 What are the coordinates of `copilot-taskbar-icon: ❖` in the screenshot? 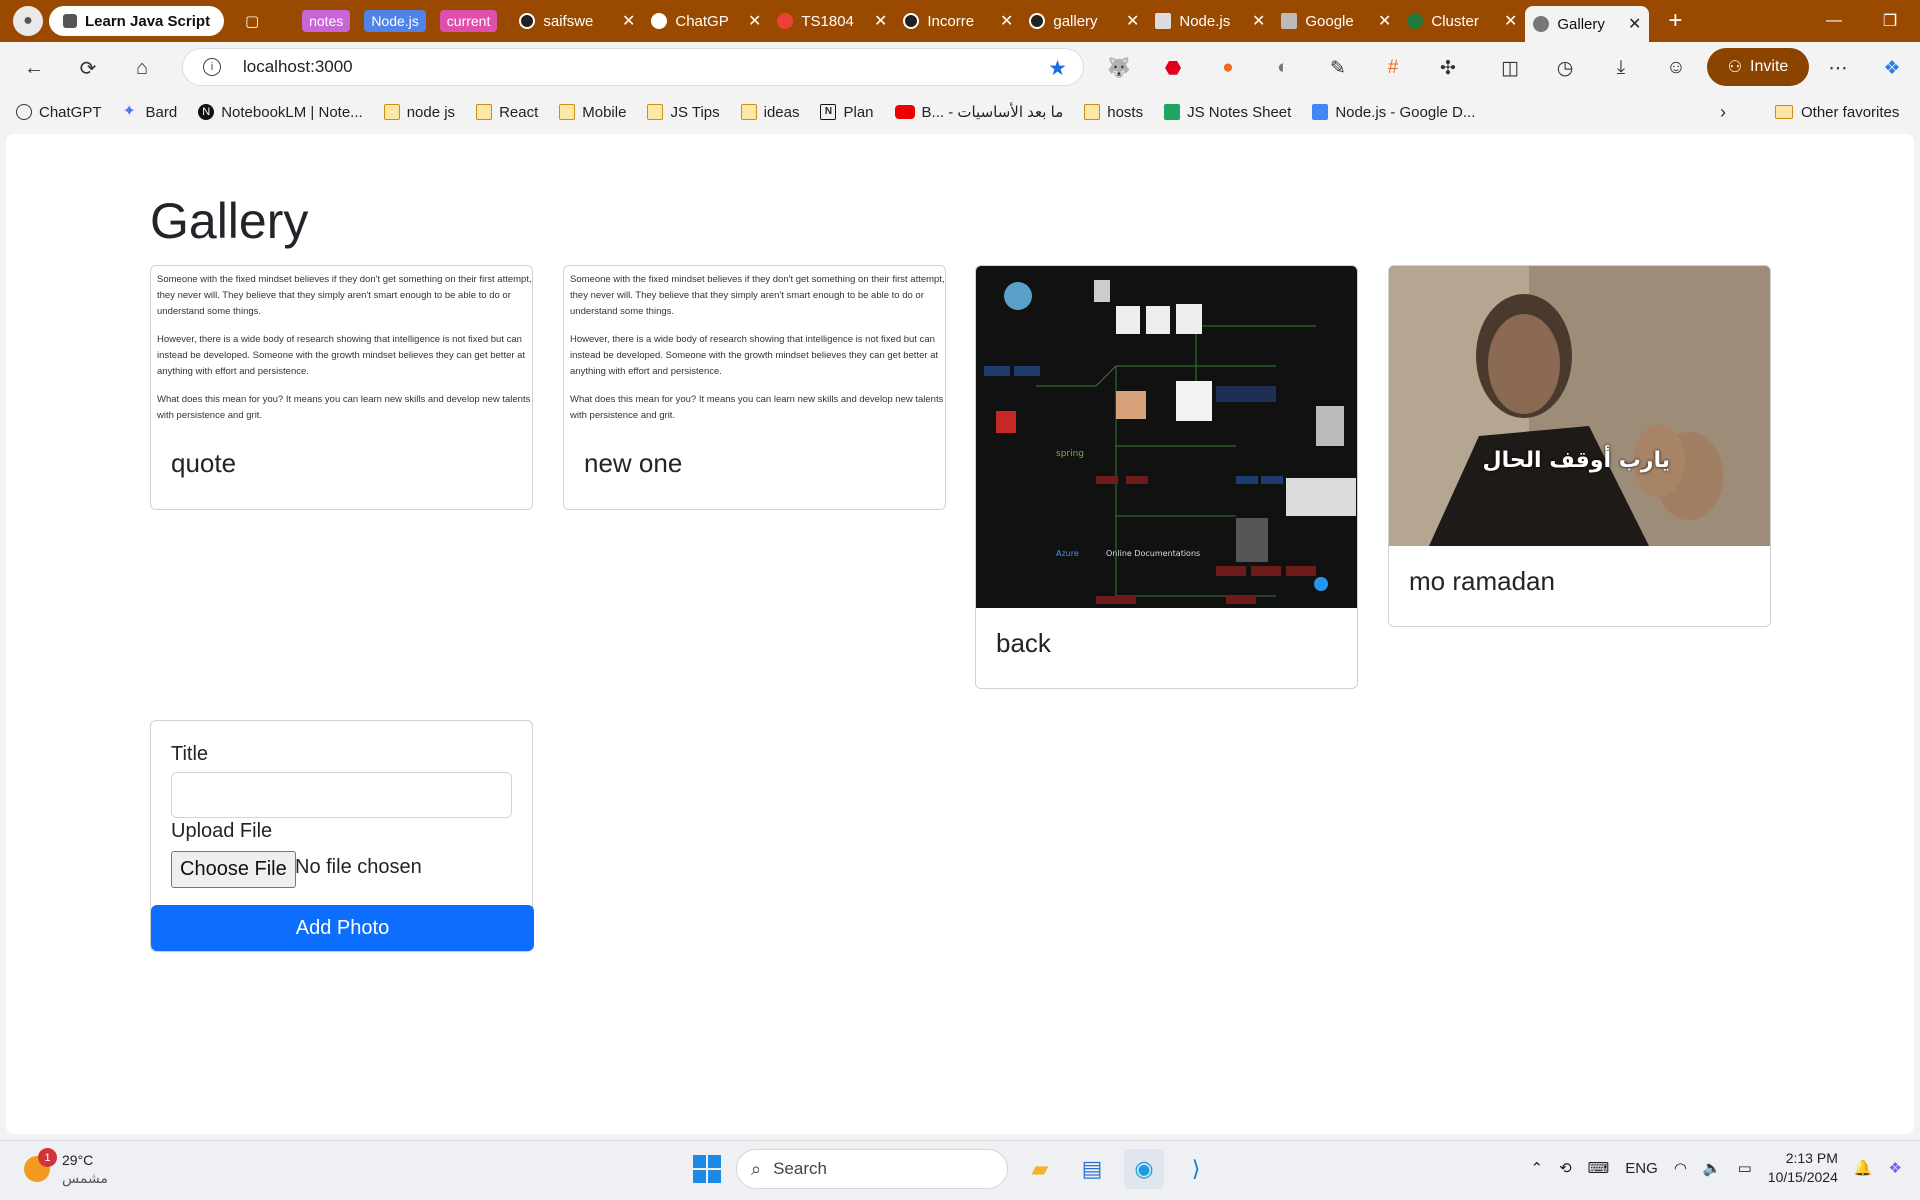 It's located at (1895, 1168).